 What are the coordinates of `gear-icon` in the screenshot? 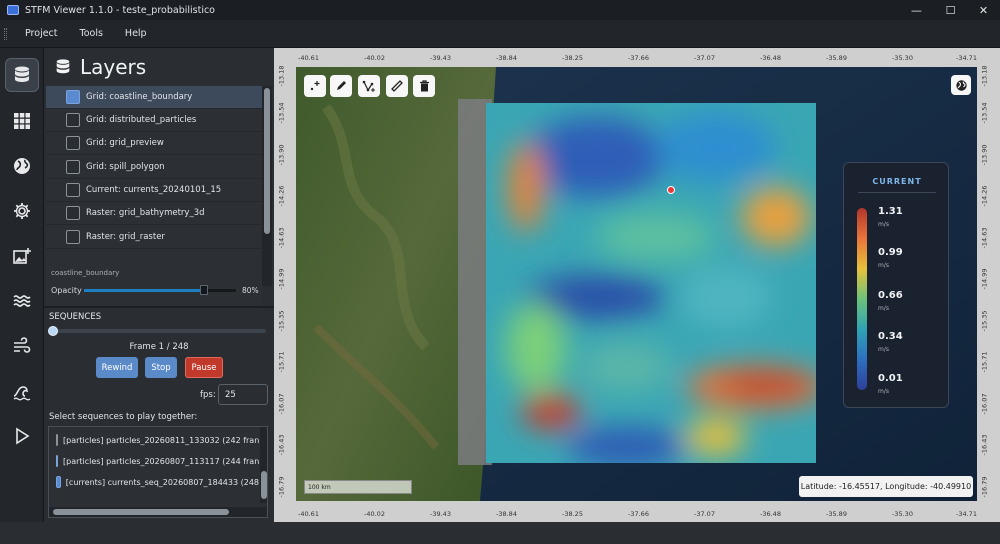 It's located at (22, 211).